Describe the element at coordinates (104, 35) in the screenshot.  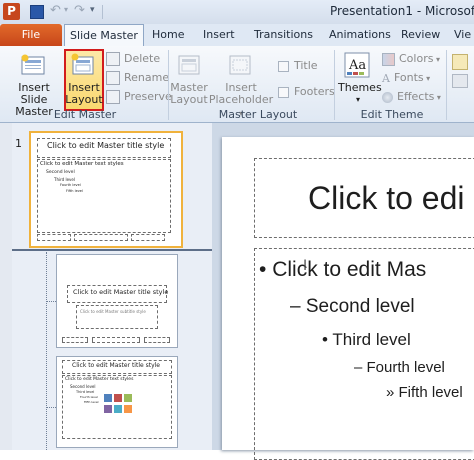
I see `tab-slide-master: Slide Master` at that location.